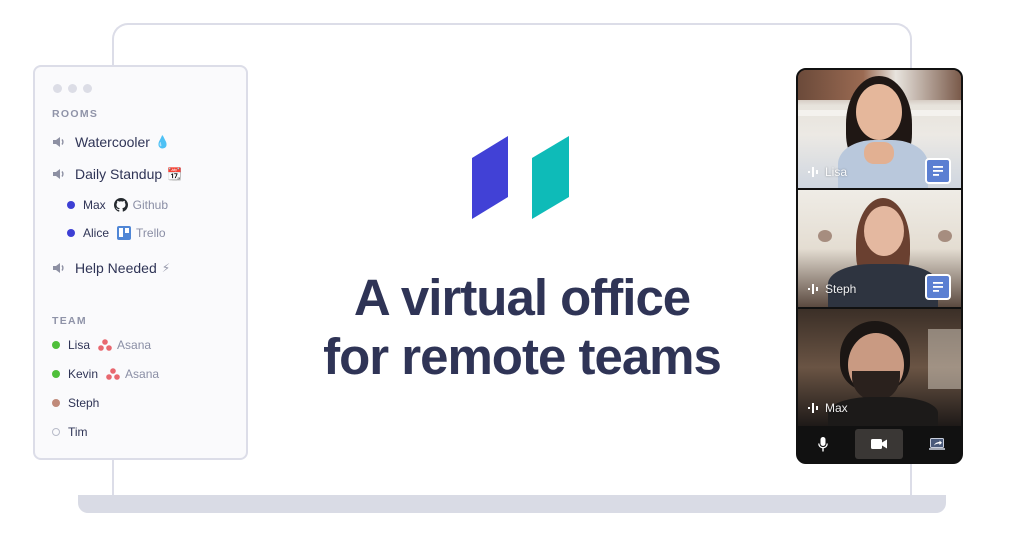  I want to click on trello-icon, so click(124, 233).